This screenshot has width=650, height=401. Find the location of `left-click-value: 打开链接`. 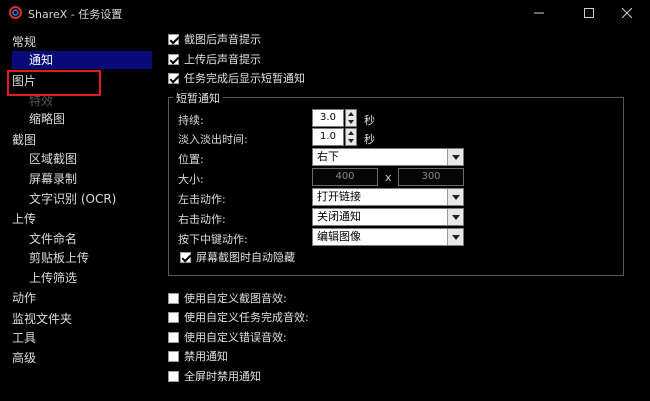

left-click-value: 打开链接 is located at coordinates (339, 196).